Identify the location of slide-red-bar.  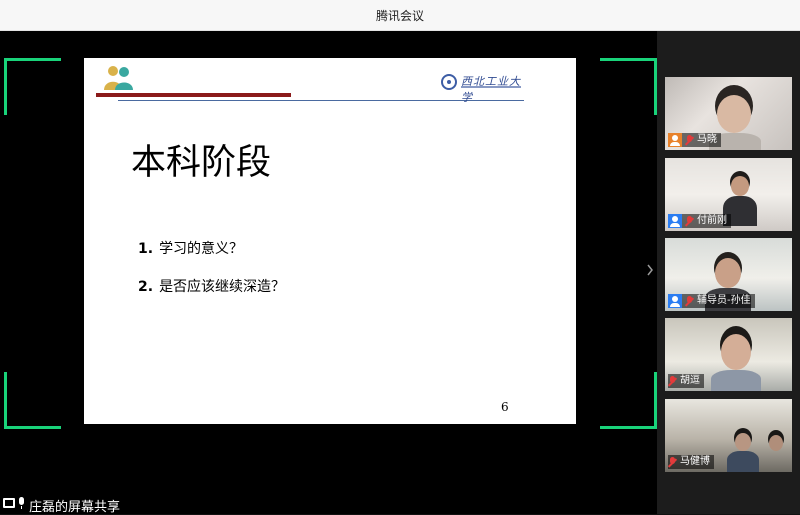
(193, 95).